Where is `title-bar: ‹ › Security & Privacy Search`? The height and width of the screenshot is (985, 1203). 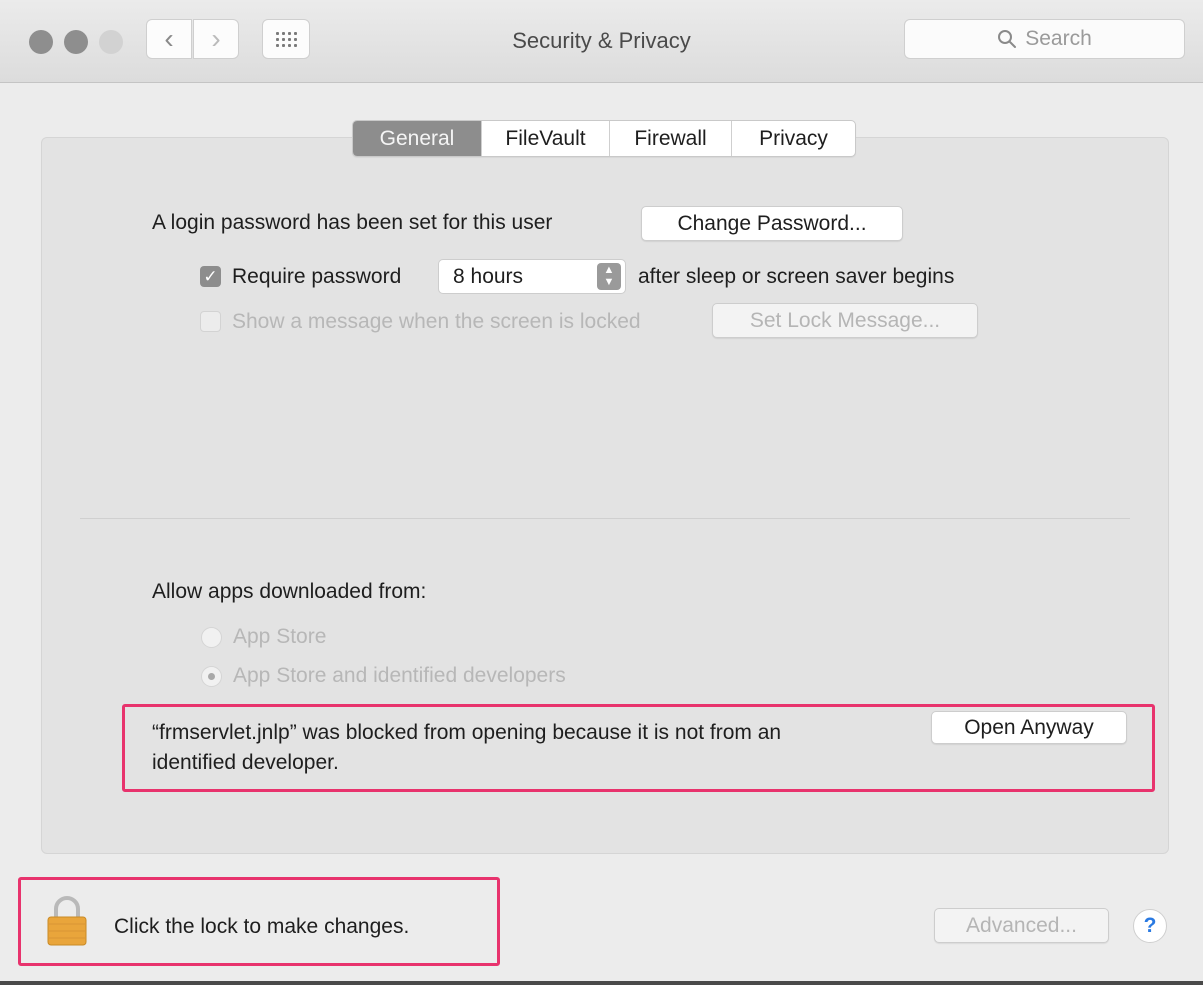 title-bar: ‹ › Security & Privacy Search is located at coordinates (601, 41).